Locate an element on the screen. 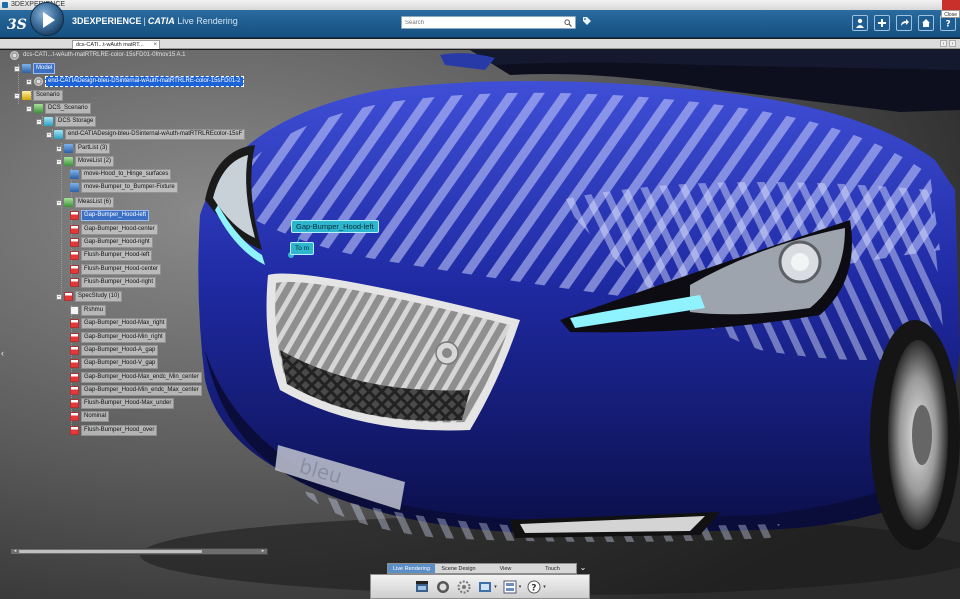 Image resolution: width=960 pixels, height=599 pixels. tree-node-scenario: − Scenario is located at coordinates (38, 95).